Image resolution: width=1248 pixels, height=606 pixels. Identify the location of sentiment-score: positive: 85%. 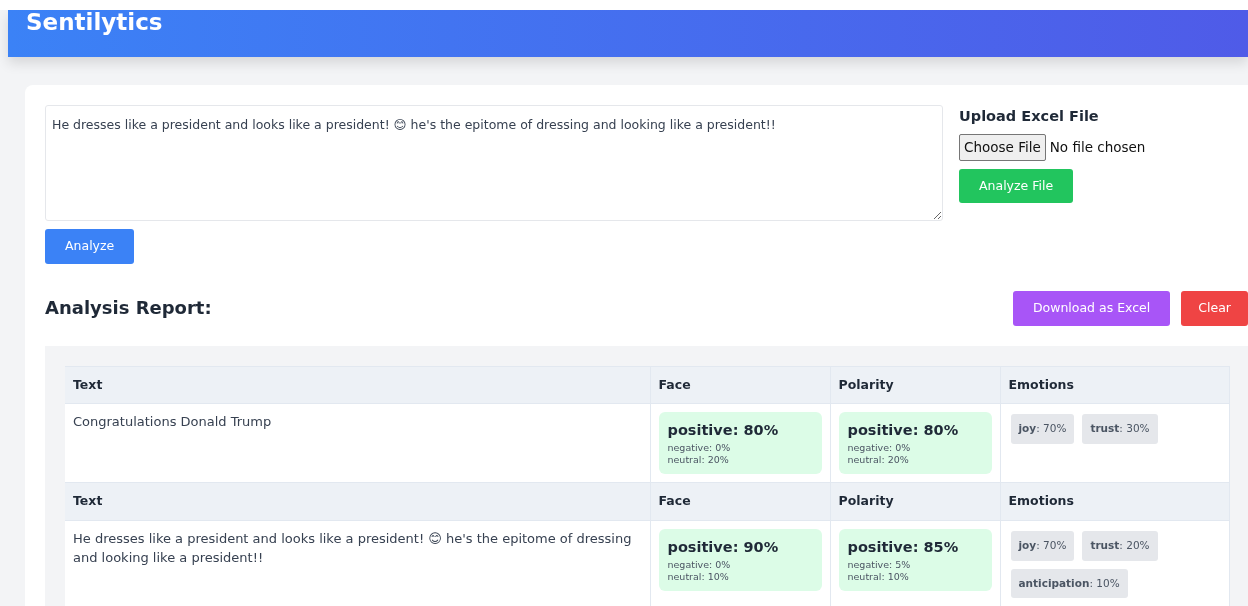
(903, 547).